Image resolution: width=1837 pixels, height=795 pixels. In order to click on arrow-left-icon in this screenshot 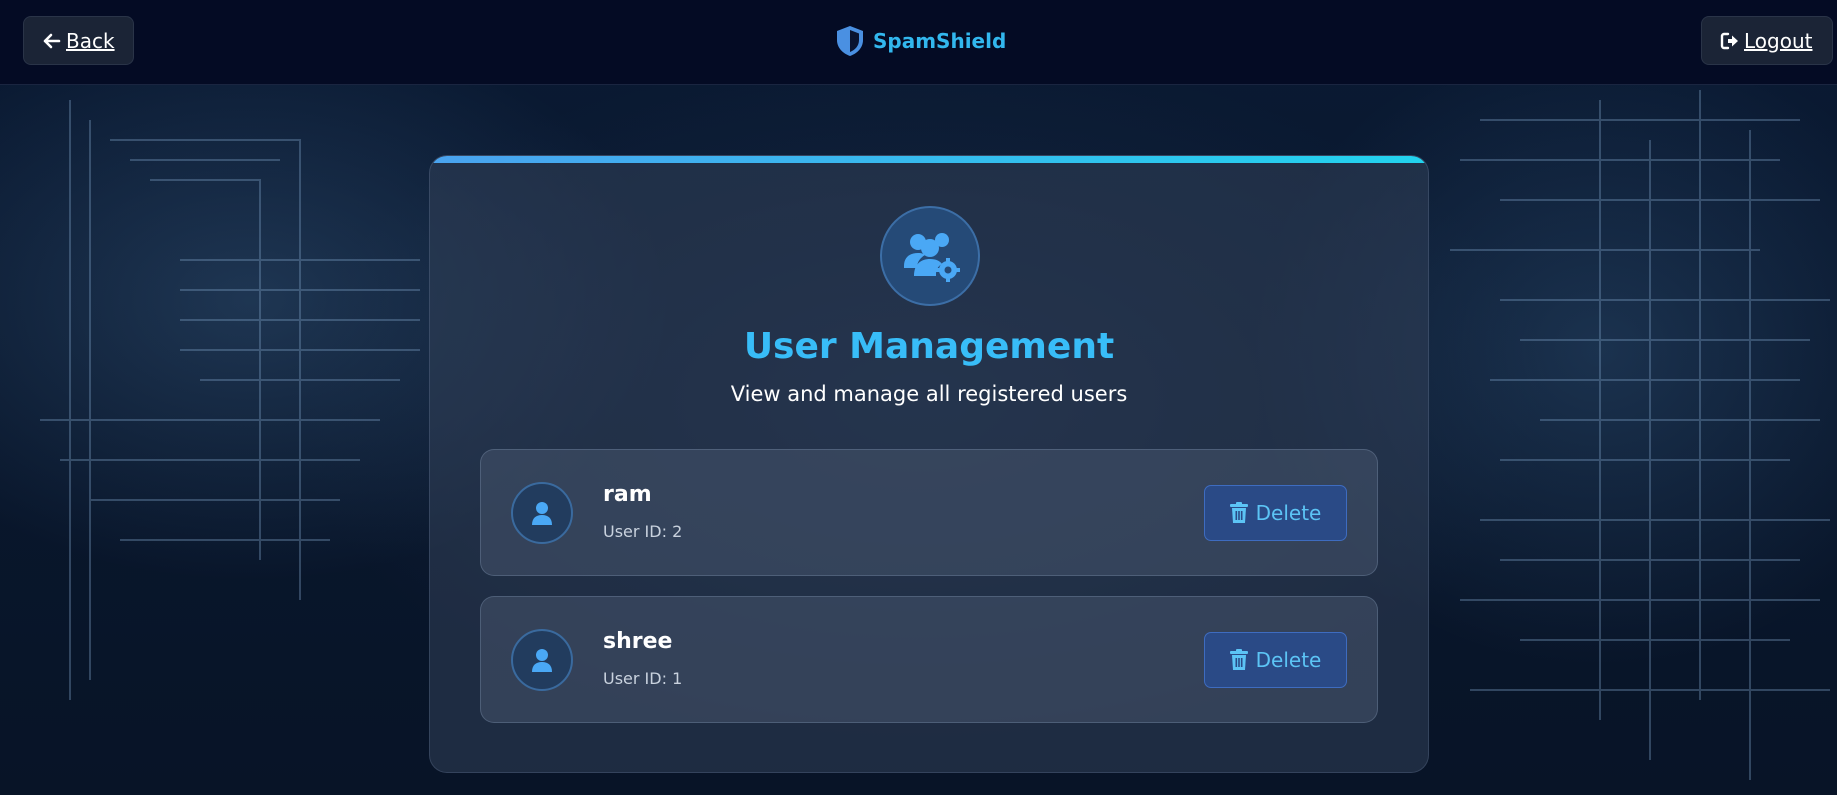, I will do `click(52, 40)`.